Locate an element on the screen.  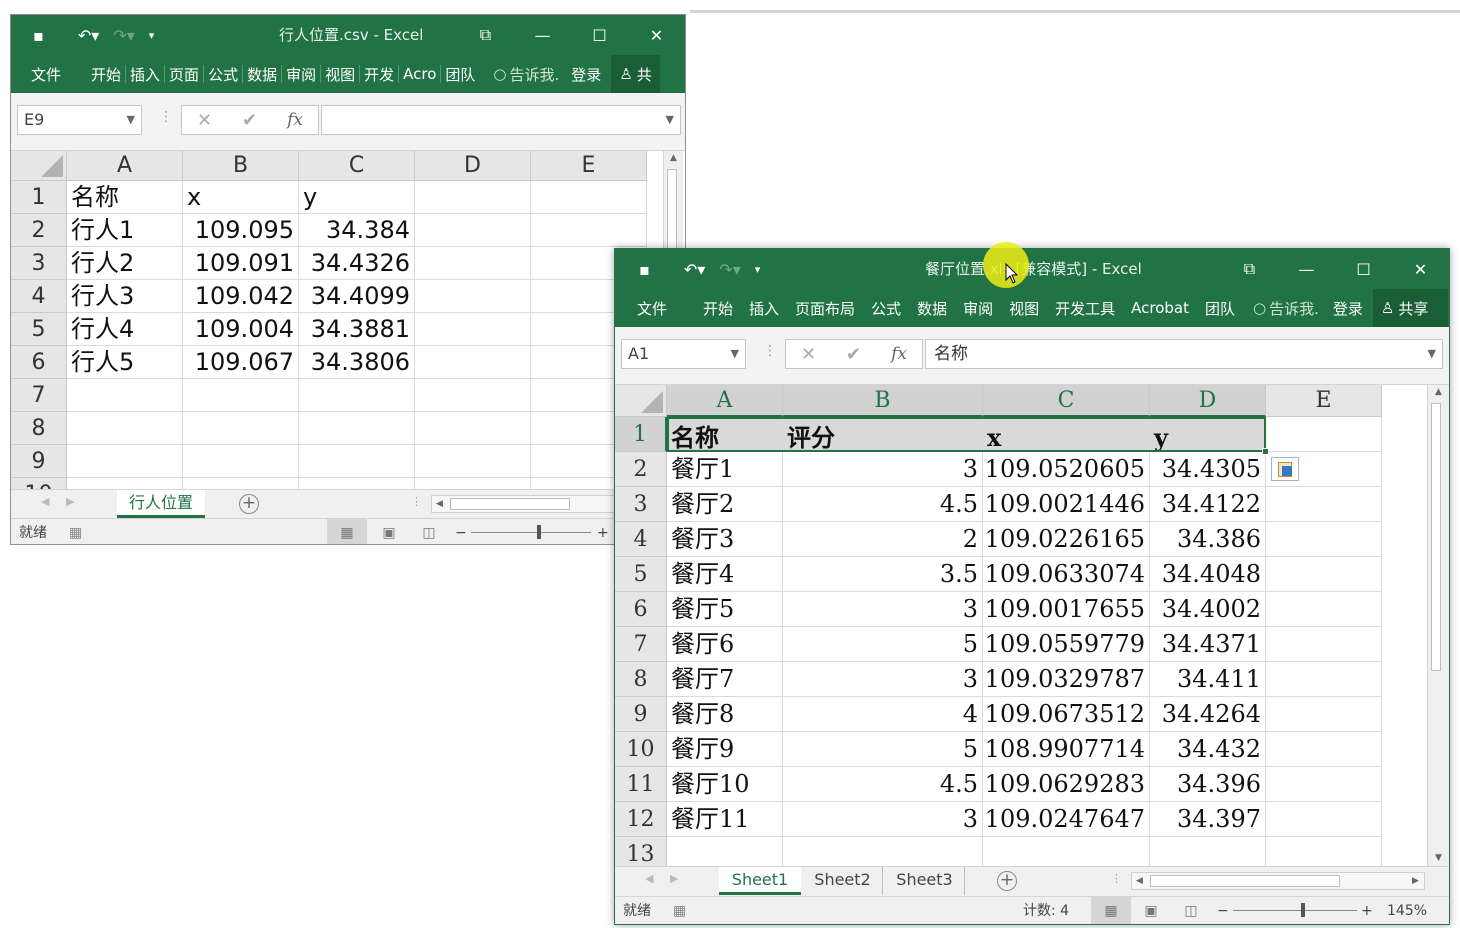
grip-icon: ⋮ is located at coordinates (770, 351).